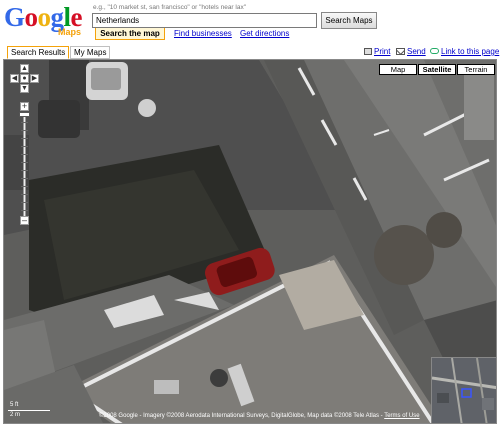  What do you see at coordinates (24, 114) in the screenshot?
I see `zoom-slider-thumb` at bounding box center [24, 114].